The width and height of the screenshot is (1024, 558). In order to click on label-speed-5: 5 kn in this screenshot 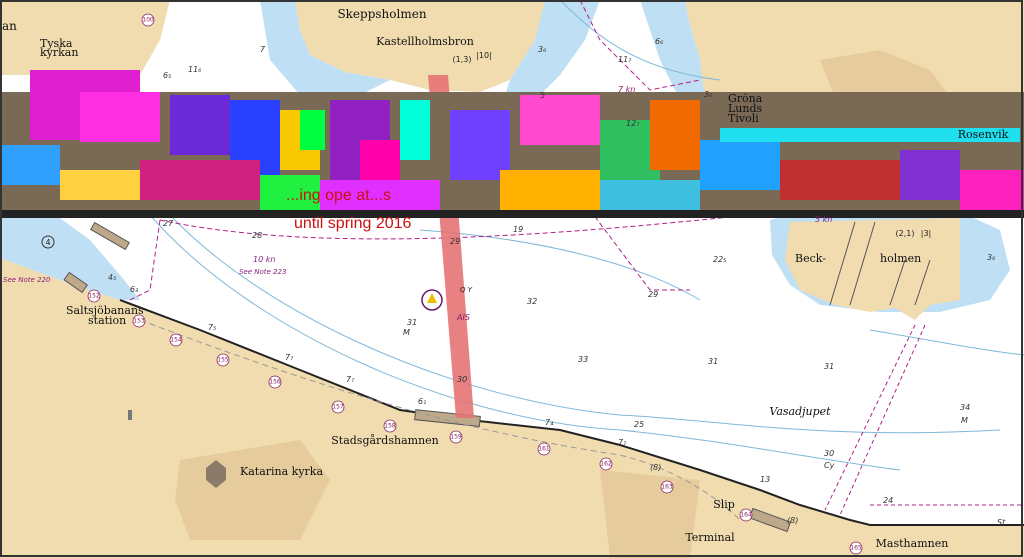, I will do `click(823, 219)`.